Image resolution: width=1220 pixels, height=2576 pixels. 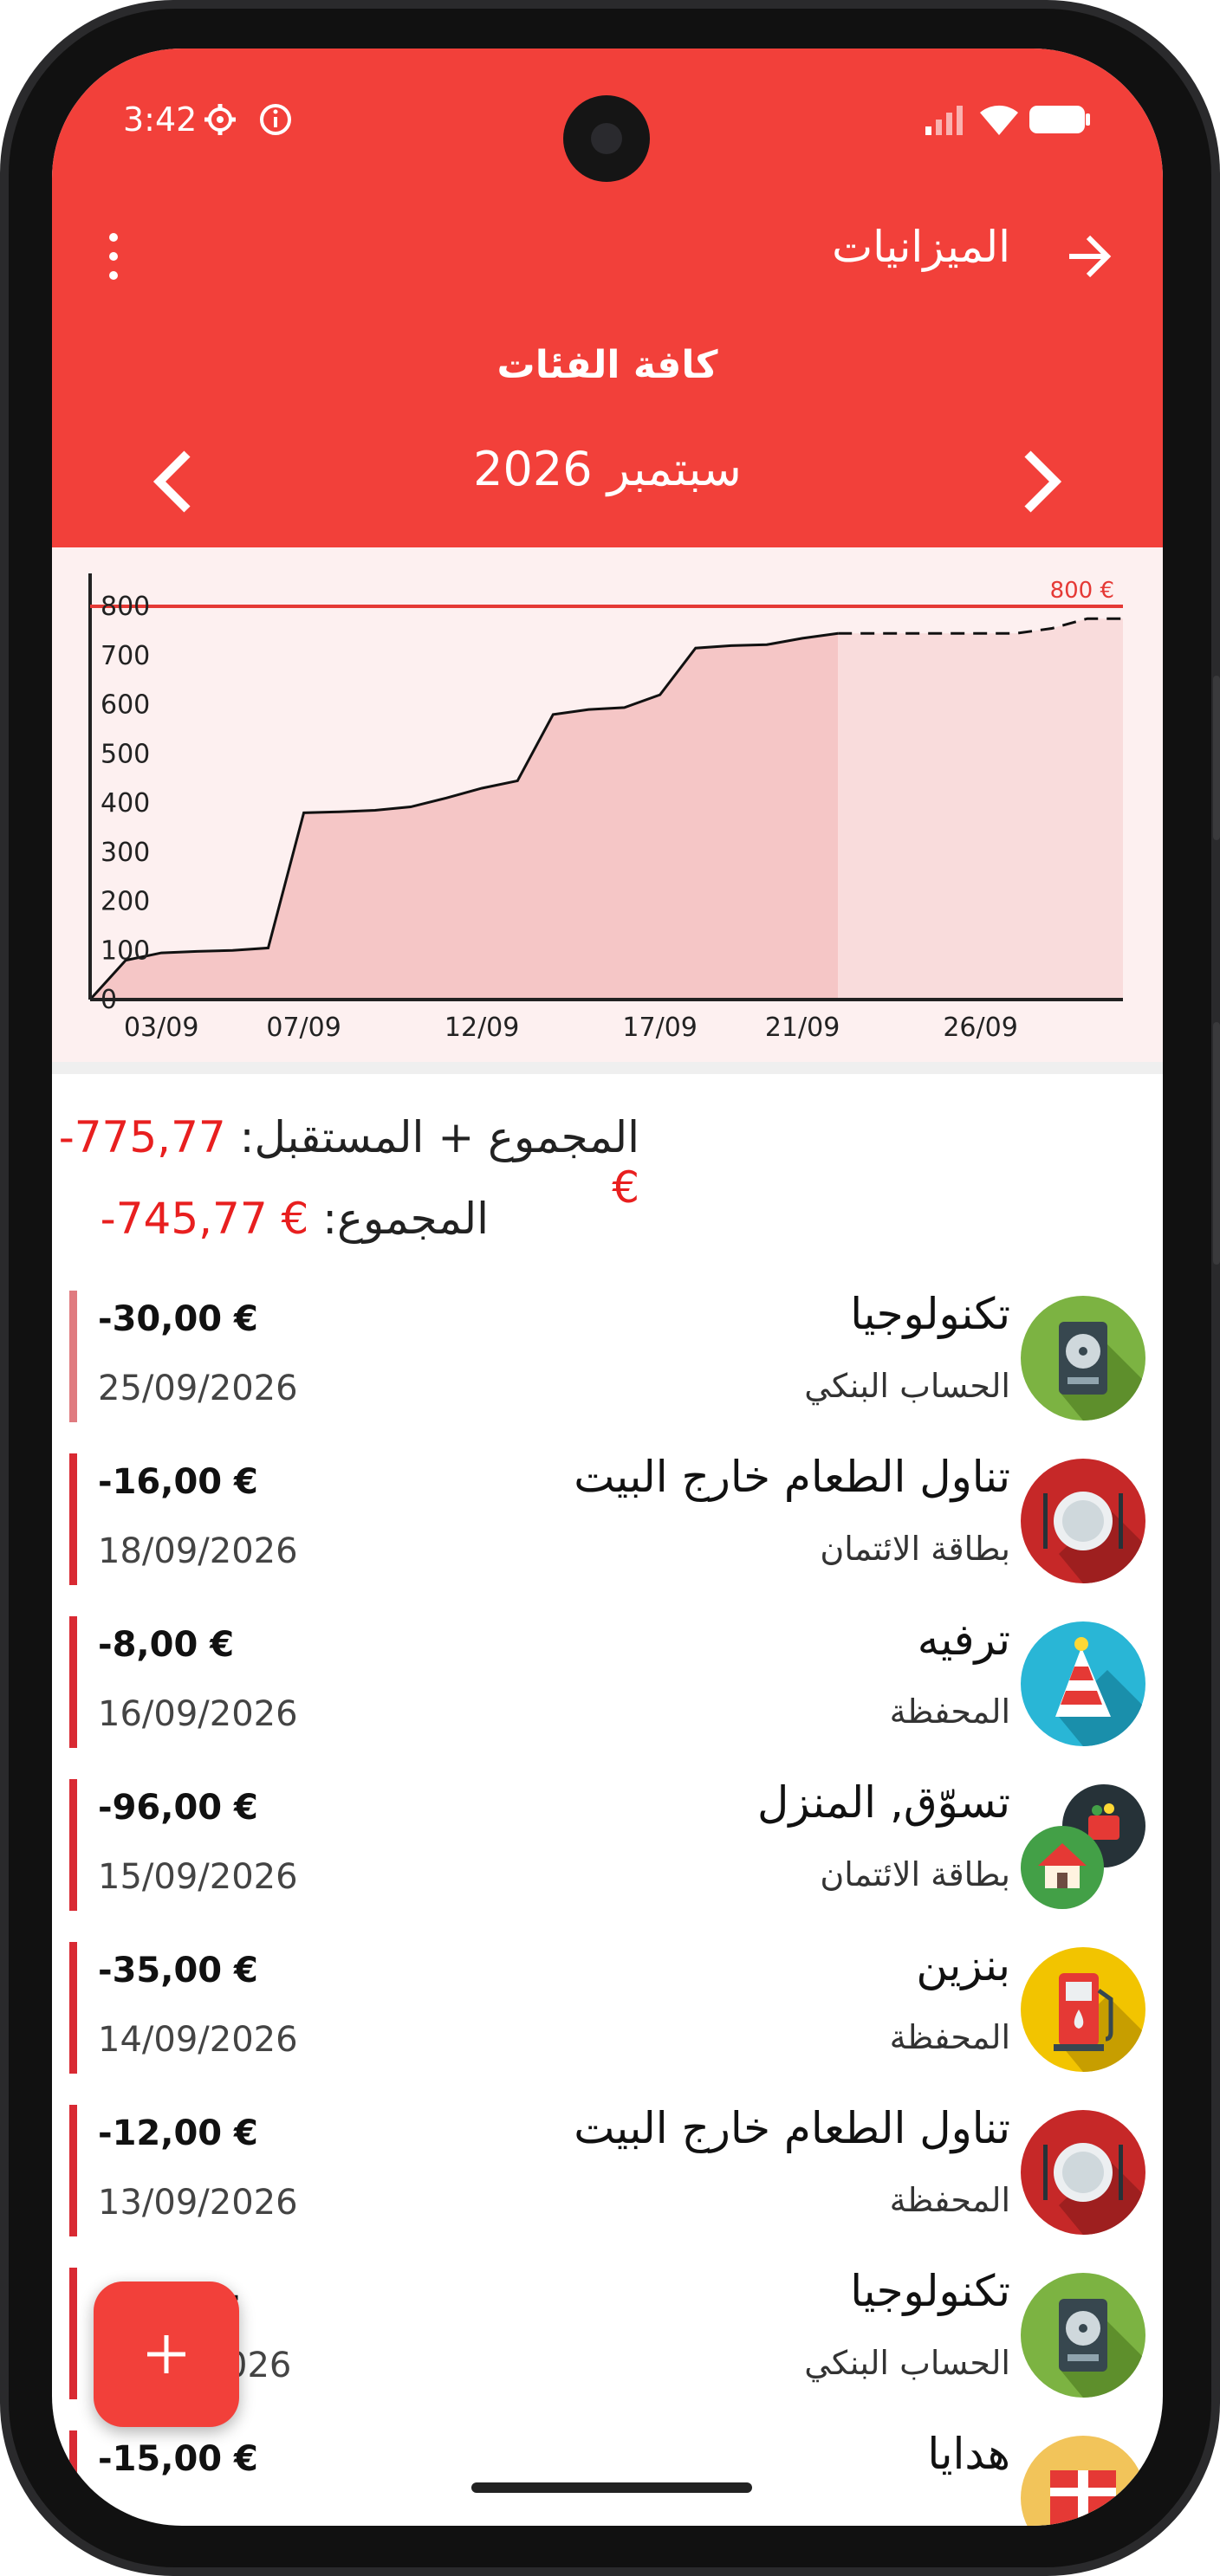 What do you see at coordinates (405, 1219) in the screenshot?
I see `total-label: المجموع:` at bounding box center [405, 1219].